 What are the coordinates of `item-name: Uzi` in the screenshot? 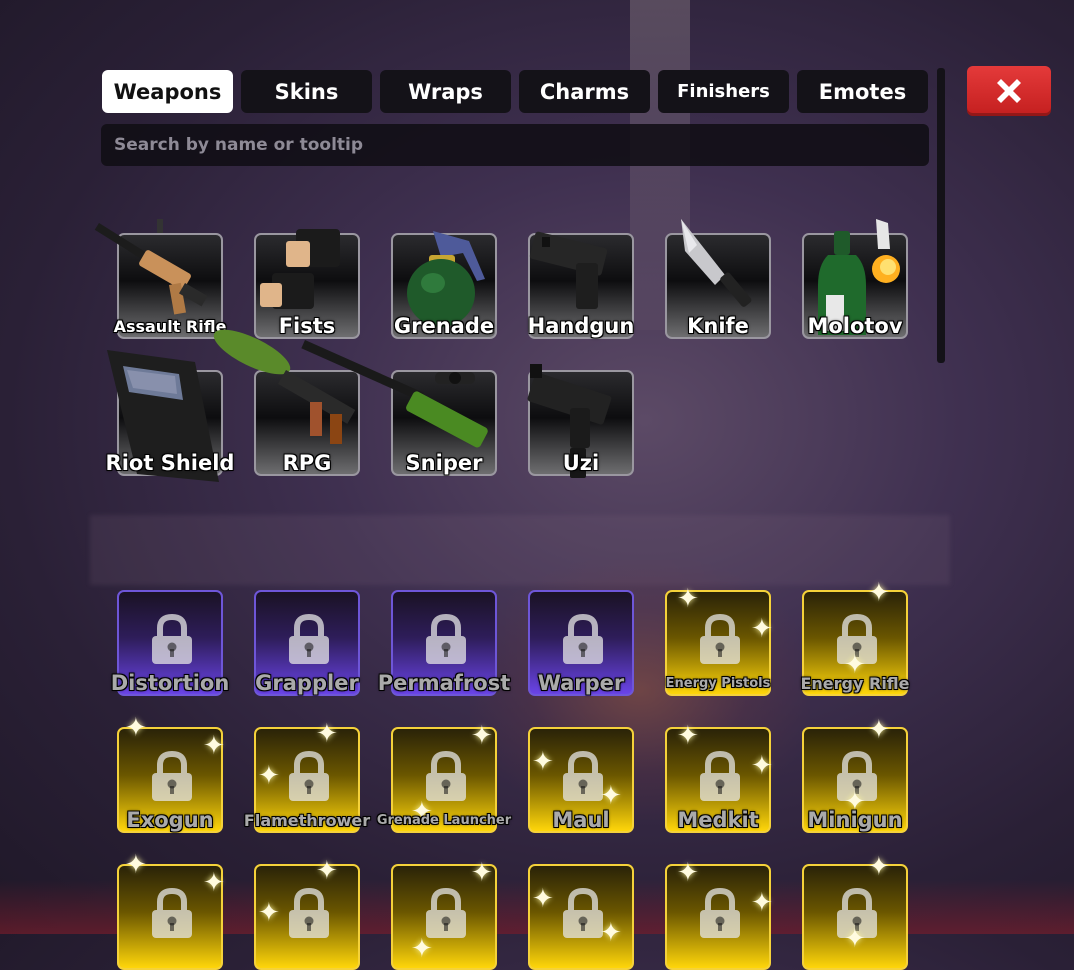 It's located at (581, 463).